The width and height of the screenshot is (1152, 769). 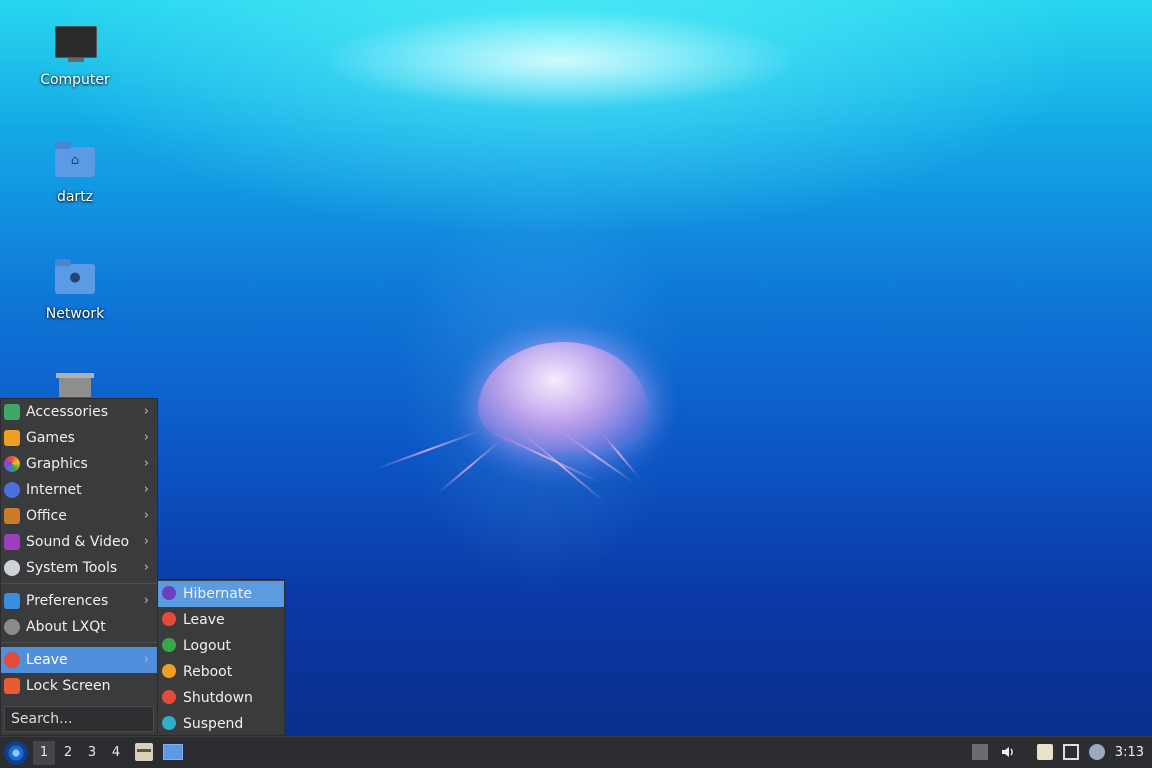 I want to click on preferences-icon, so click(x=12, y=601).